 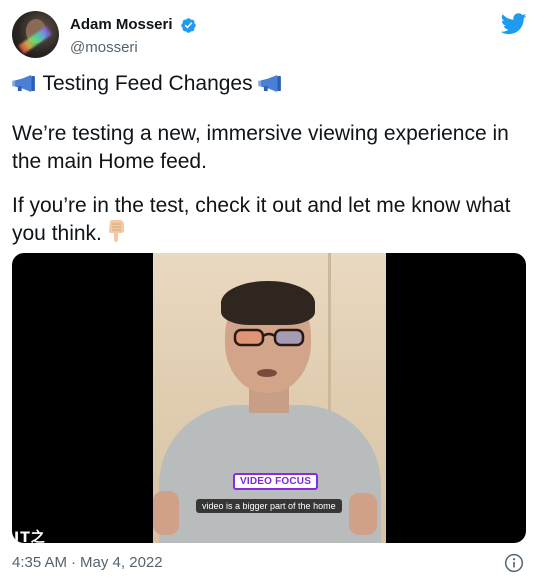 What do you see at coordinates (40, 562) in the screenshot?
I see `tweet-time: 4:35 AM` at bounding box center [40, 562].